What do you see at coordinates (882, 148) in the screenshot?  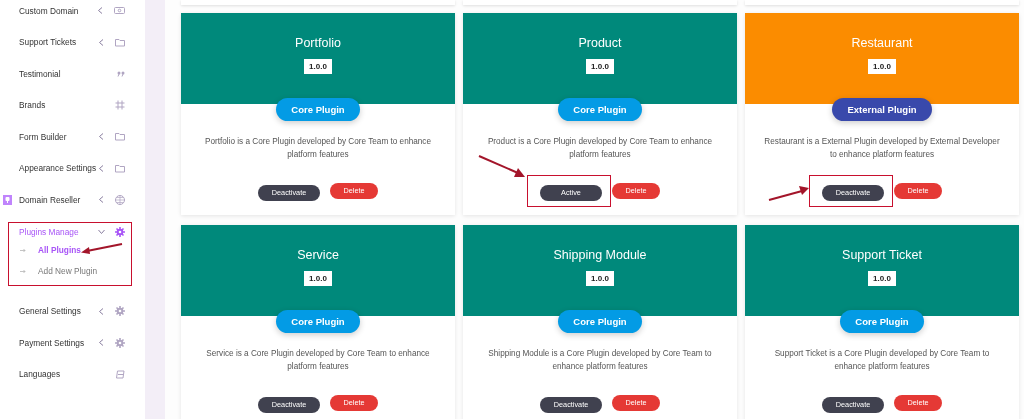 I see `plugin-description: Restaurant is a External Plugin developed by External Developer to enhance platform features` at bounding box center [882, 148].